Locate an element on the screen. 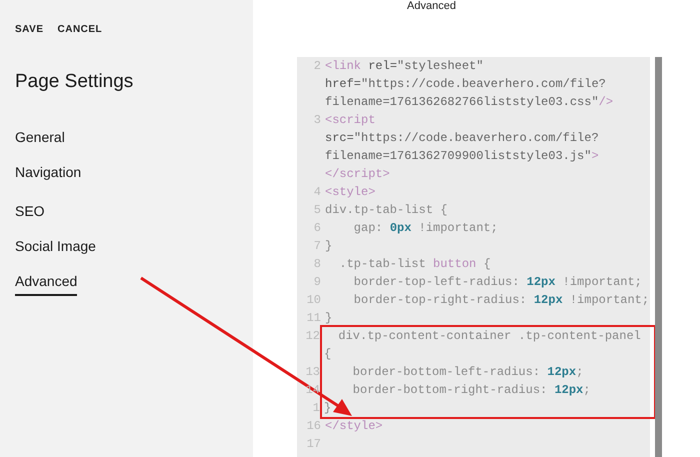 This screenshot has width=700, height=457. code-line: filename=1761362682766liststyle03.css"/> is located at coordinates (469, 102).